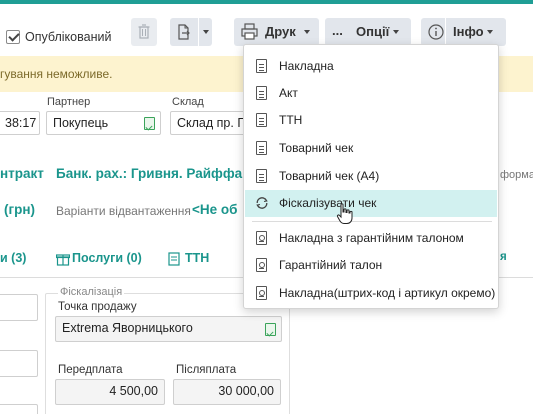 This screenshot has width=533, height=414. I want to click on delete-button, so click(144, 32).